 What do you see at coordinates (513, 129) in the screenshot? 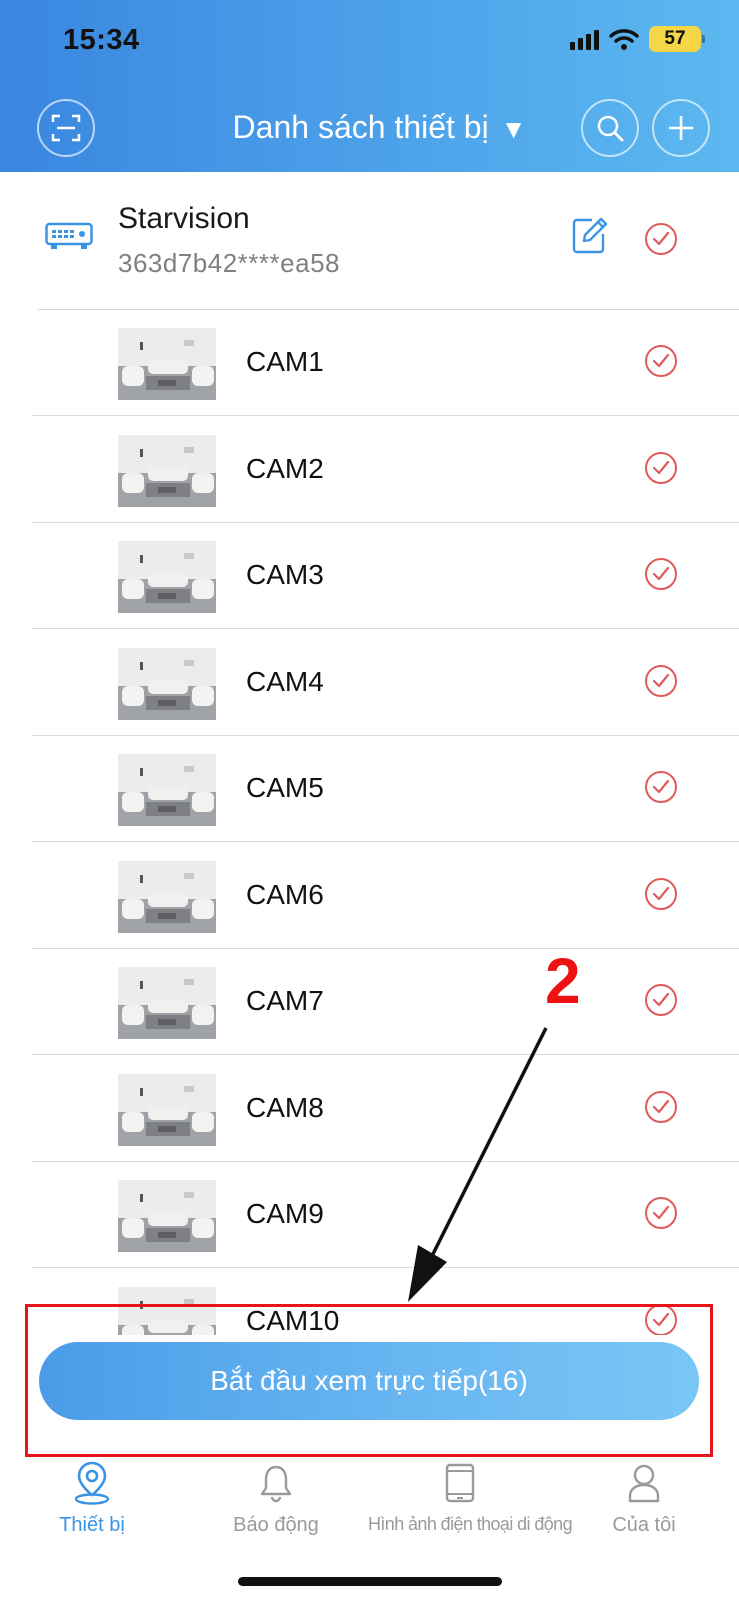
I see `dropdown-caret-icon: ▼` at bounding box center [513, 129].